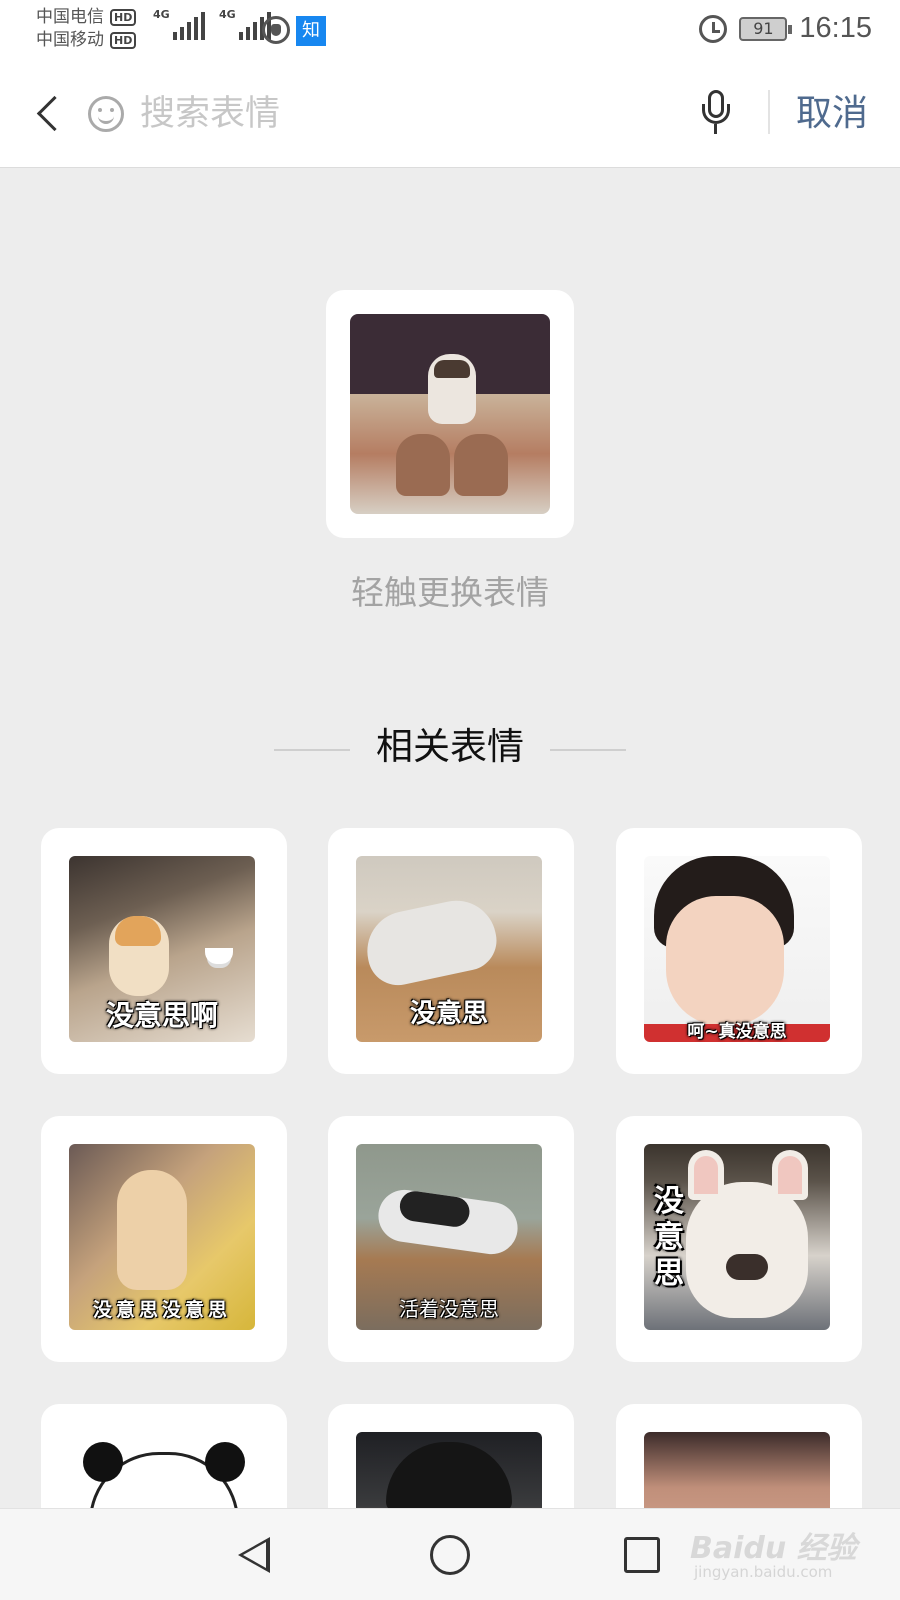  Describe the element at coordinates (86, 29) in the screenshot. I see `carrier-info: 中国电信 HD 中国移动 HD` at that location.